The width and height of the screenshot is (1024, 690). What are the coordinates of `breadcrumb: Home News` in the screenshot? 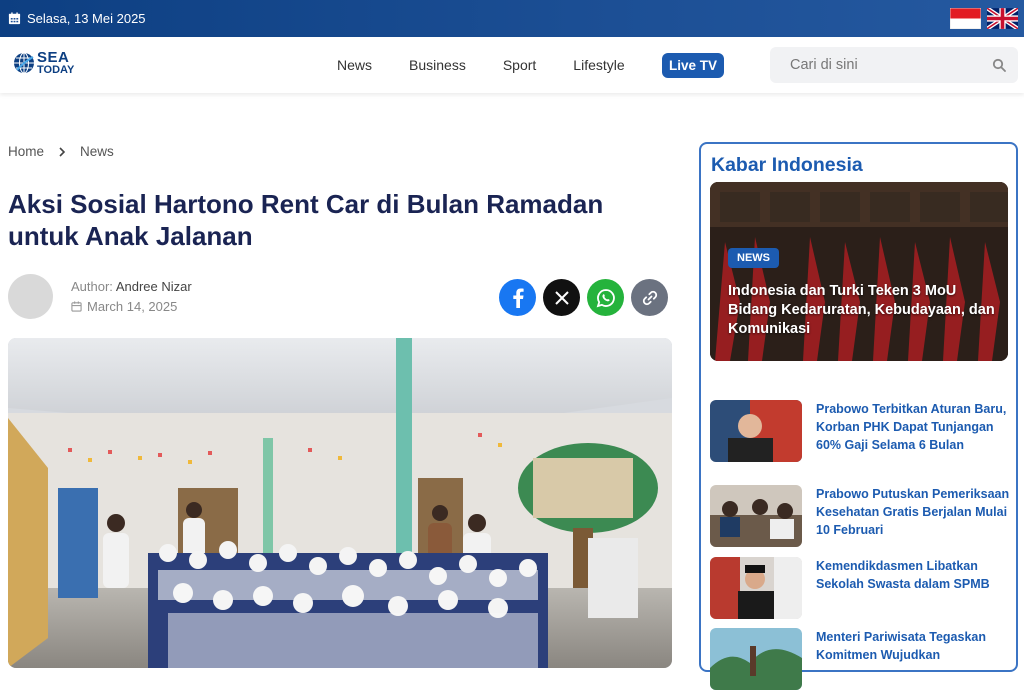 It's located at (61, 151).